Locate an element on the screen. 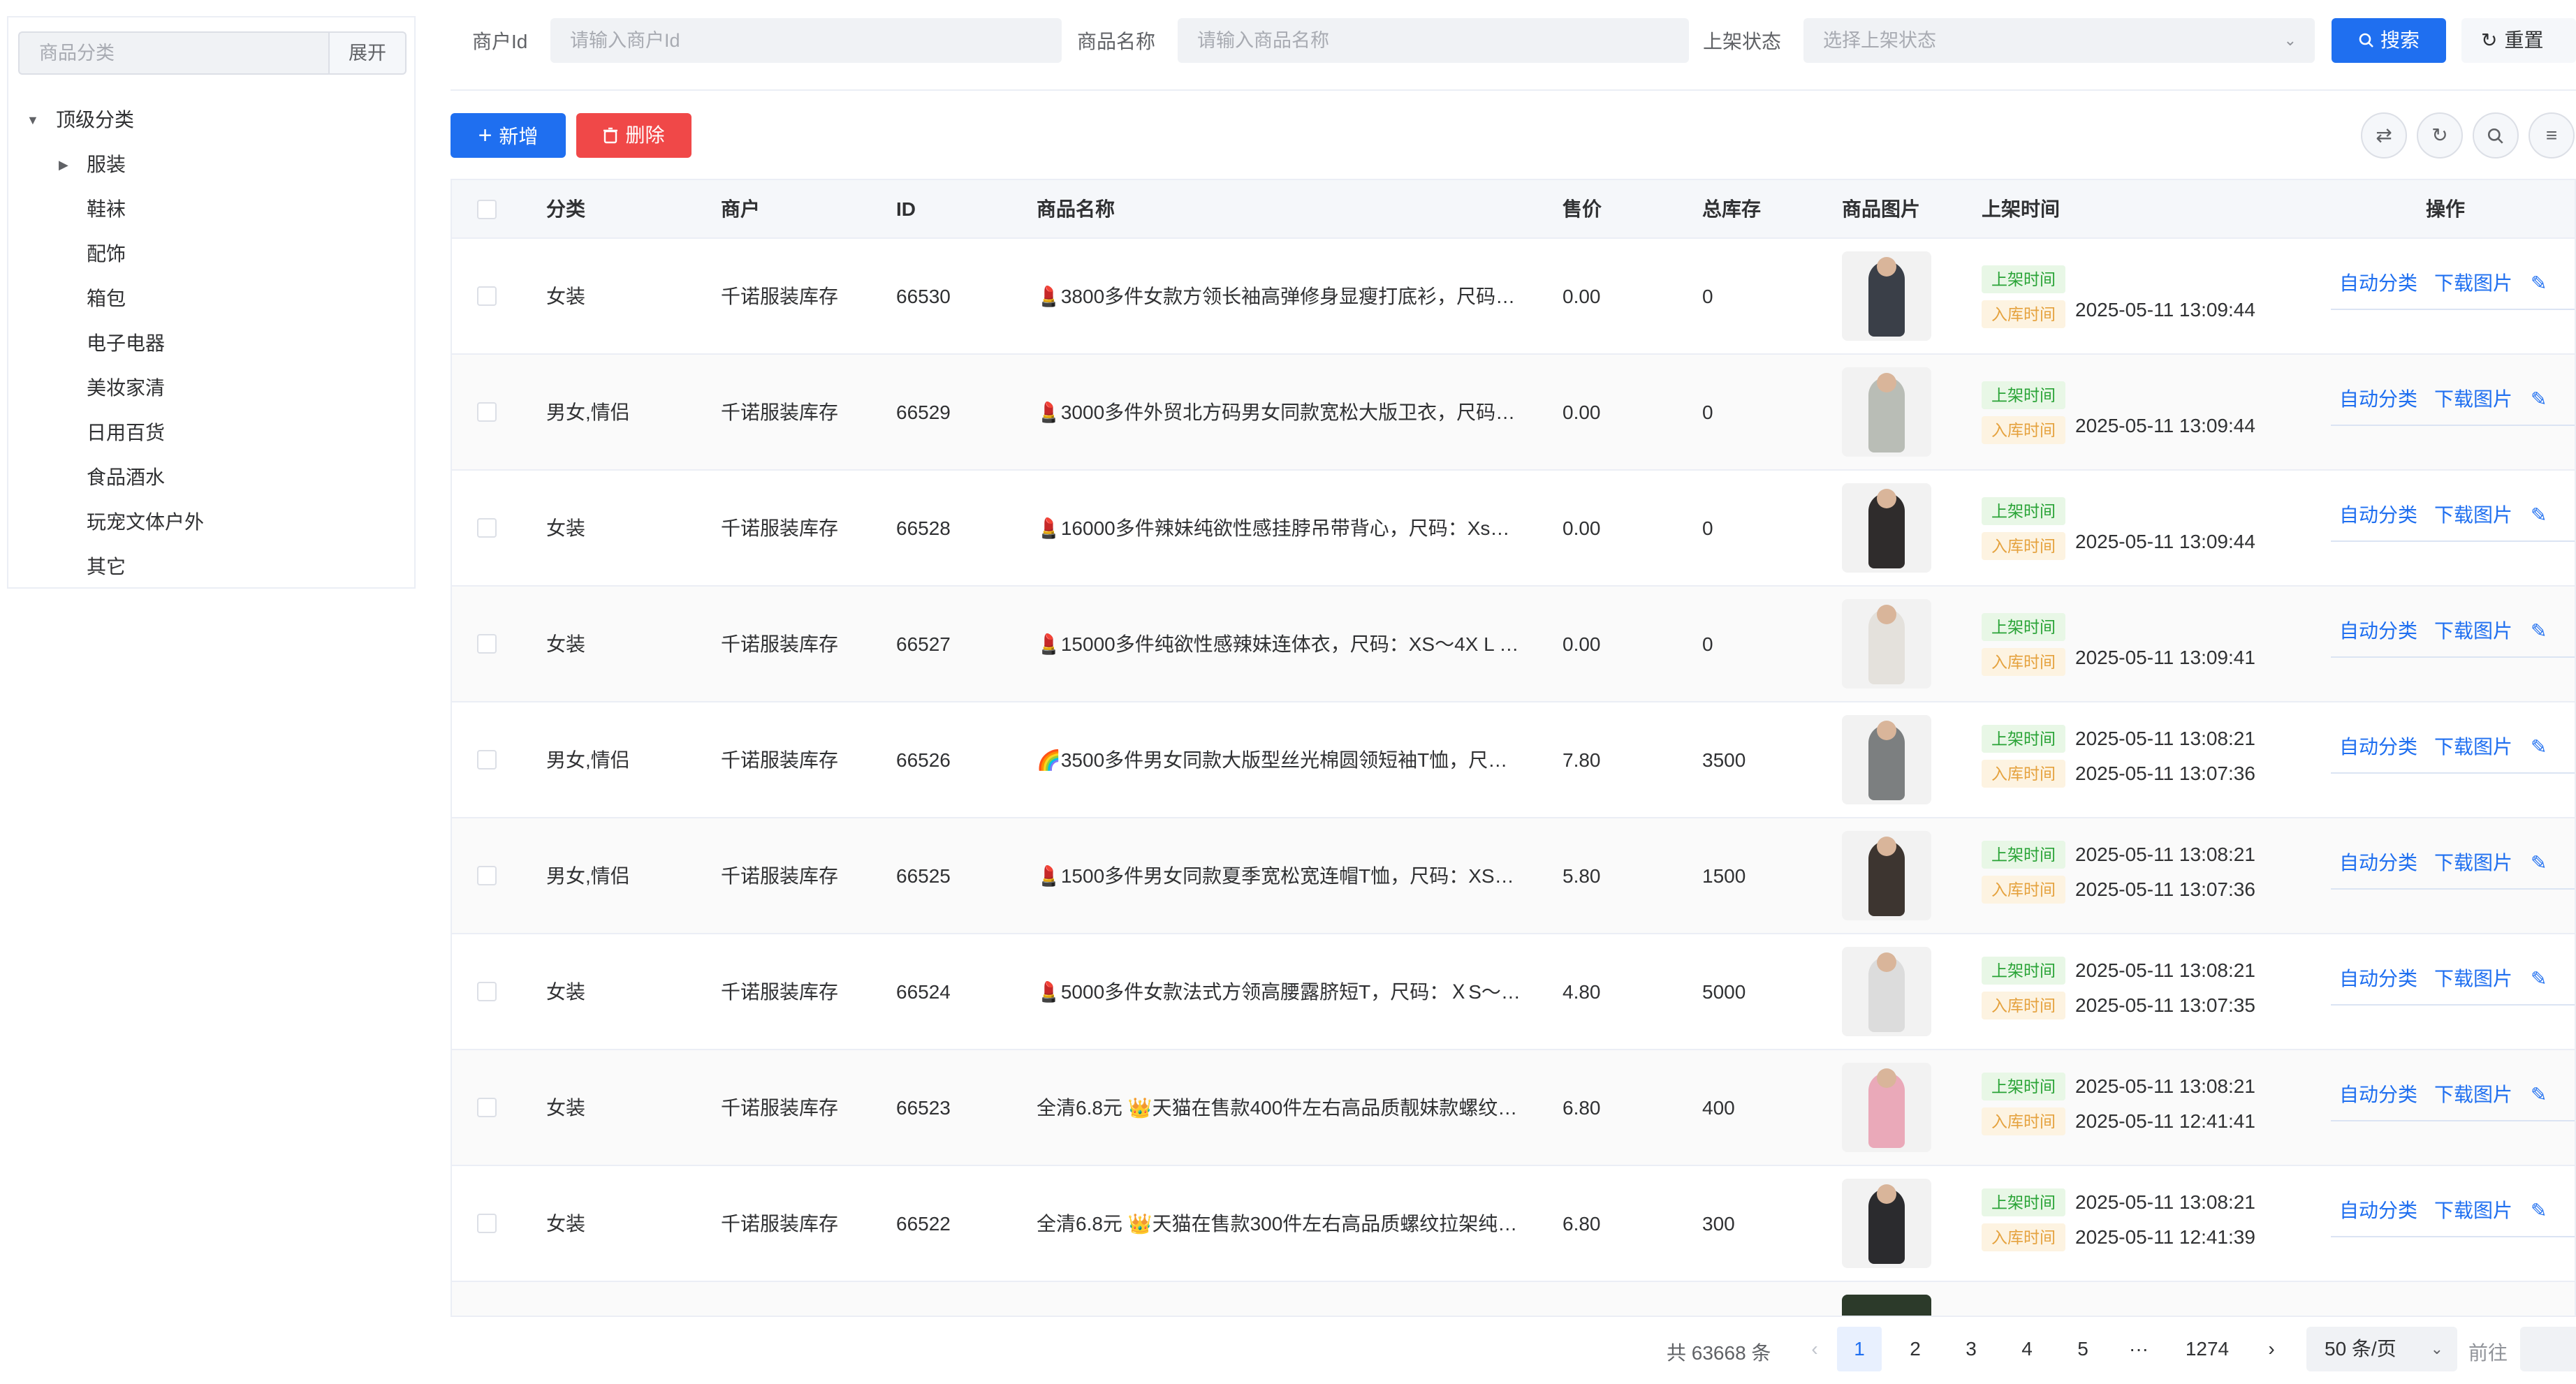  tree-node-clothing: ▶ 服装 is located at coordinates (211, 164).